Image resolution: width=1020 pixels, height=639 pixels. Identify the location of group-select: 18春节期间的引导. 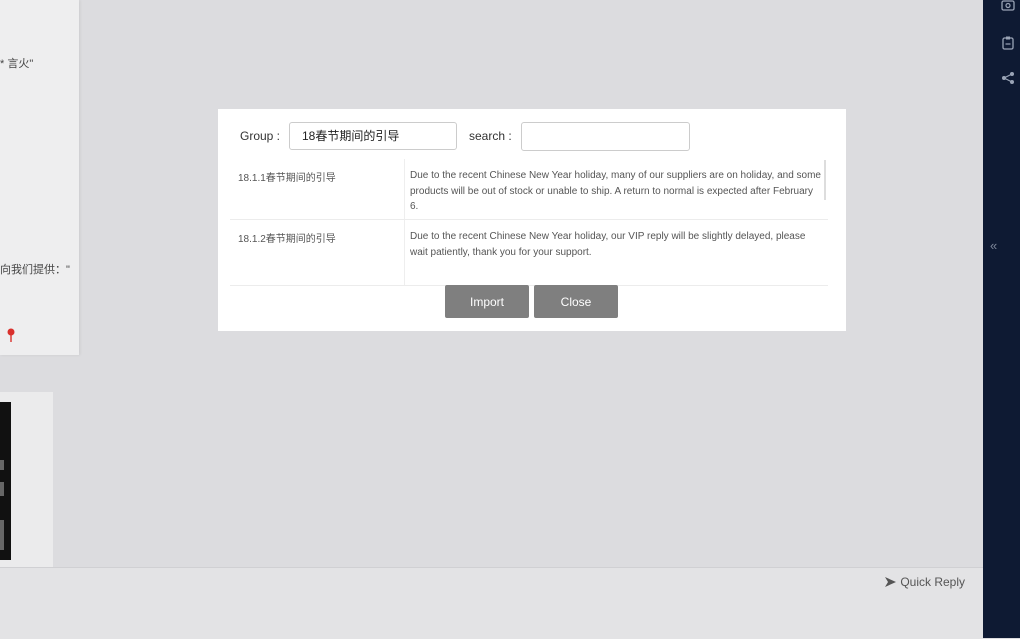
(373, 136).